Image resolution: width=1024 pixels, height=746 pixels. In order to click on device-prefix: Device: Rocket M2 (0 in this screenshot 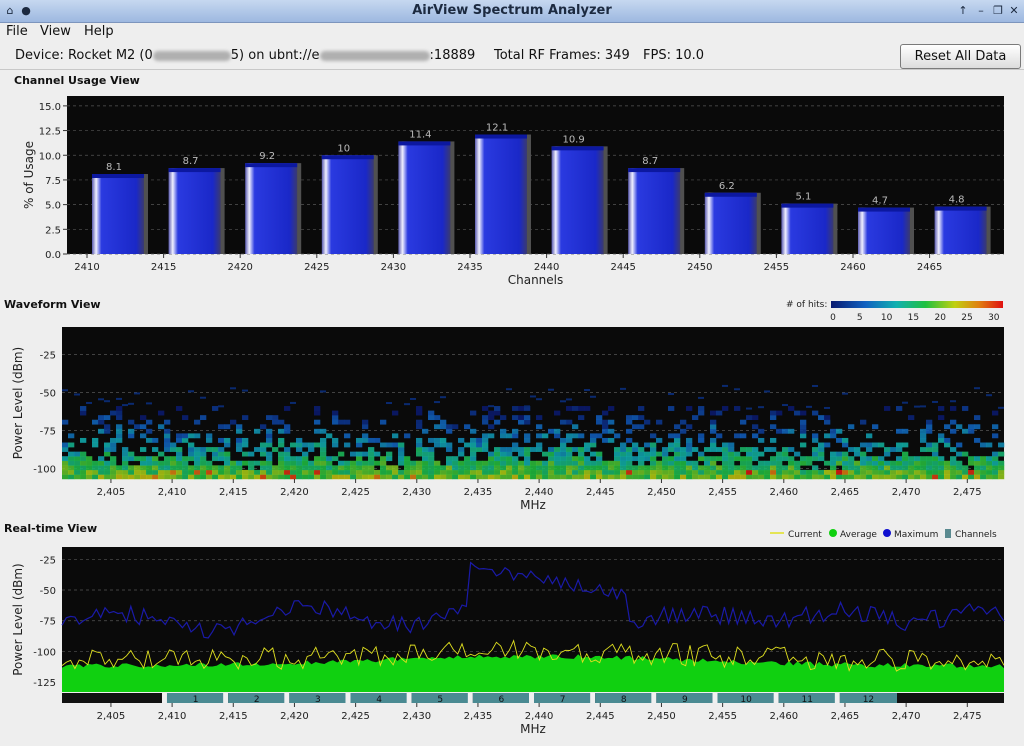, I will do `click(84, 55)`.